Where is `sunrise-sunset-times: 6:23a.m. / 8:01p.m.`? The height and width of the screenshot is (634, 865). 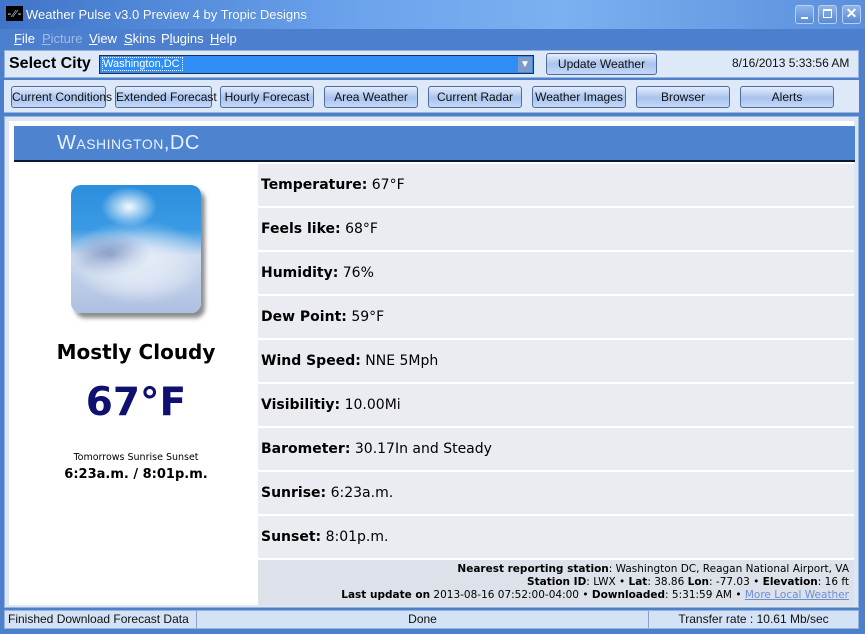
sunrise-sunset-times: 6:23a.m. / 8:01p.m. is located at coordinates (136, 474).